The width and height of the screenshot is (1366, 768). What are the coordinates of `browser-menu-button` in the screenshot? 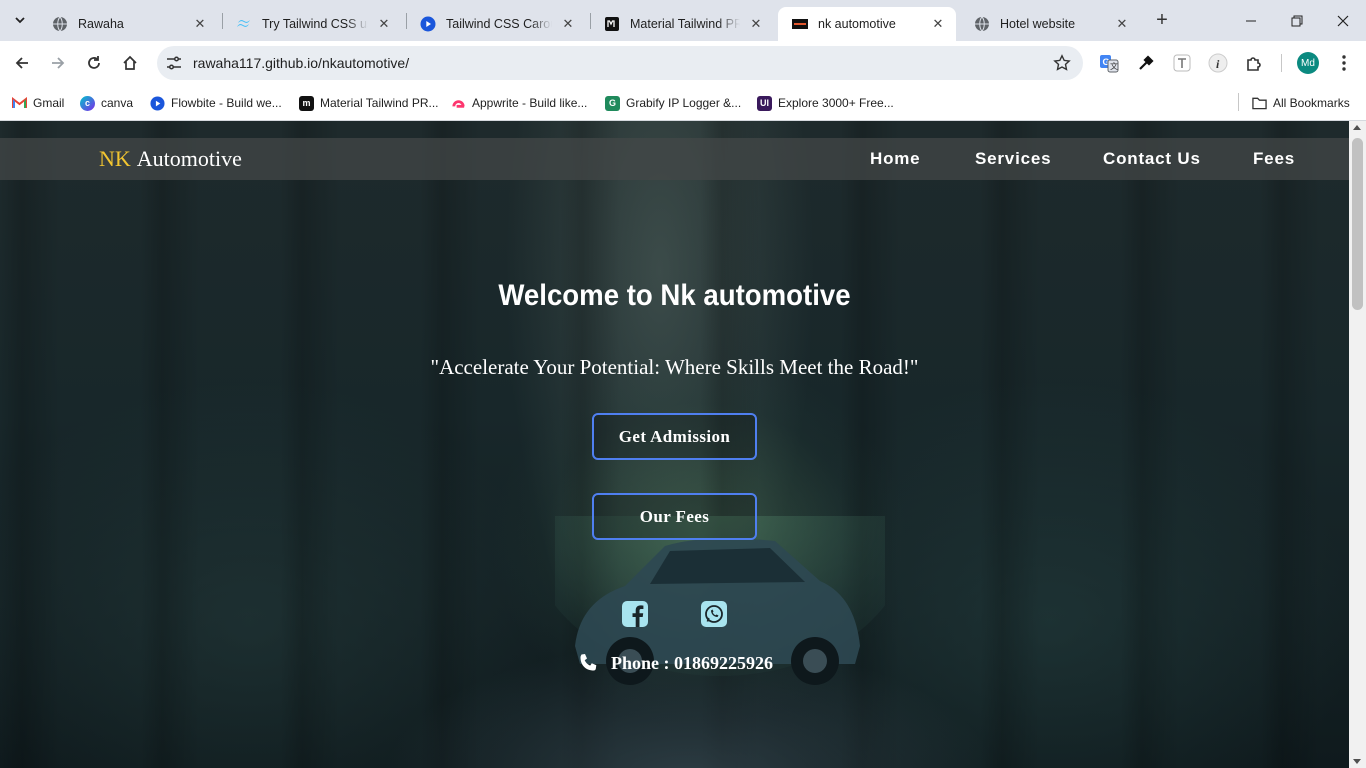 It's located at (1344, 63).